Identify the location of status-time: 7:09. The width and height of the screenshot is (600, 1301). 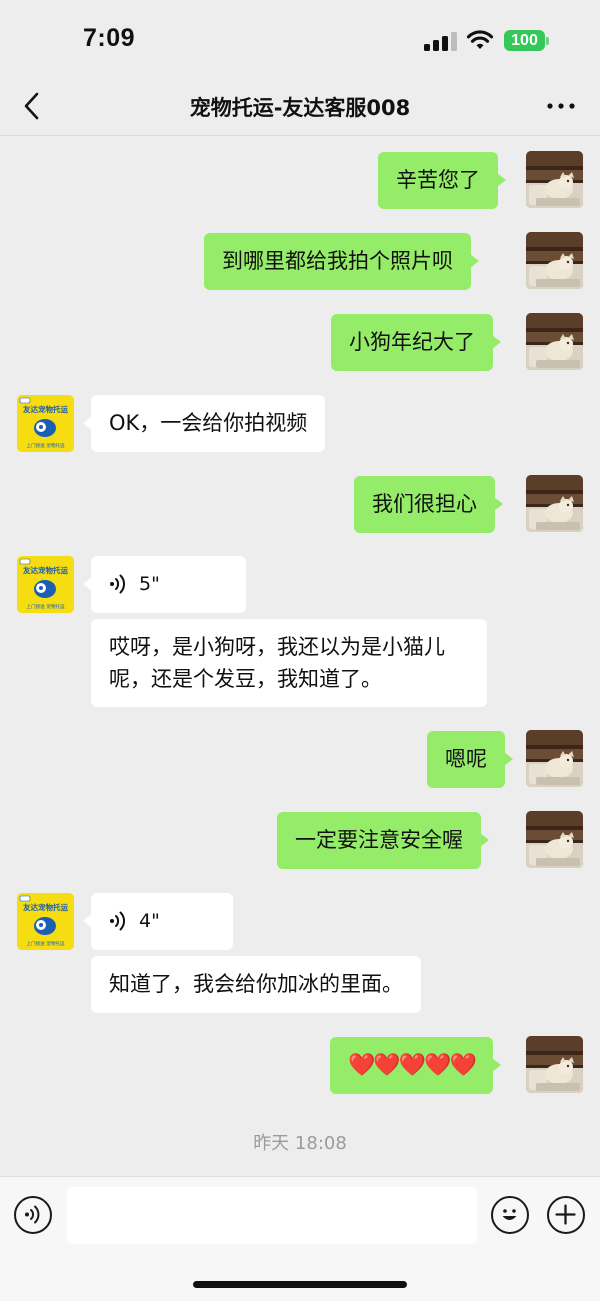
(109, 38).